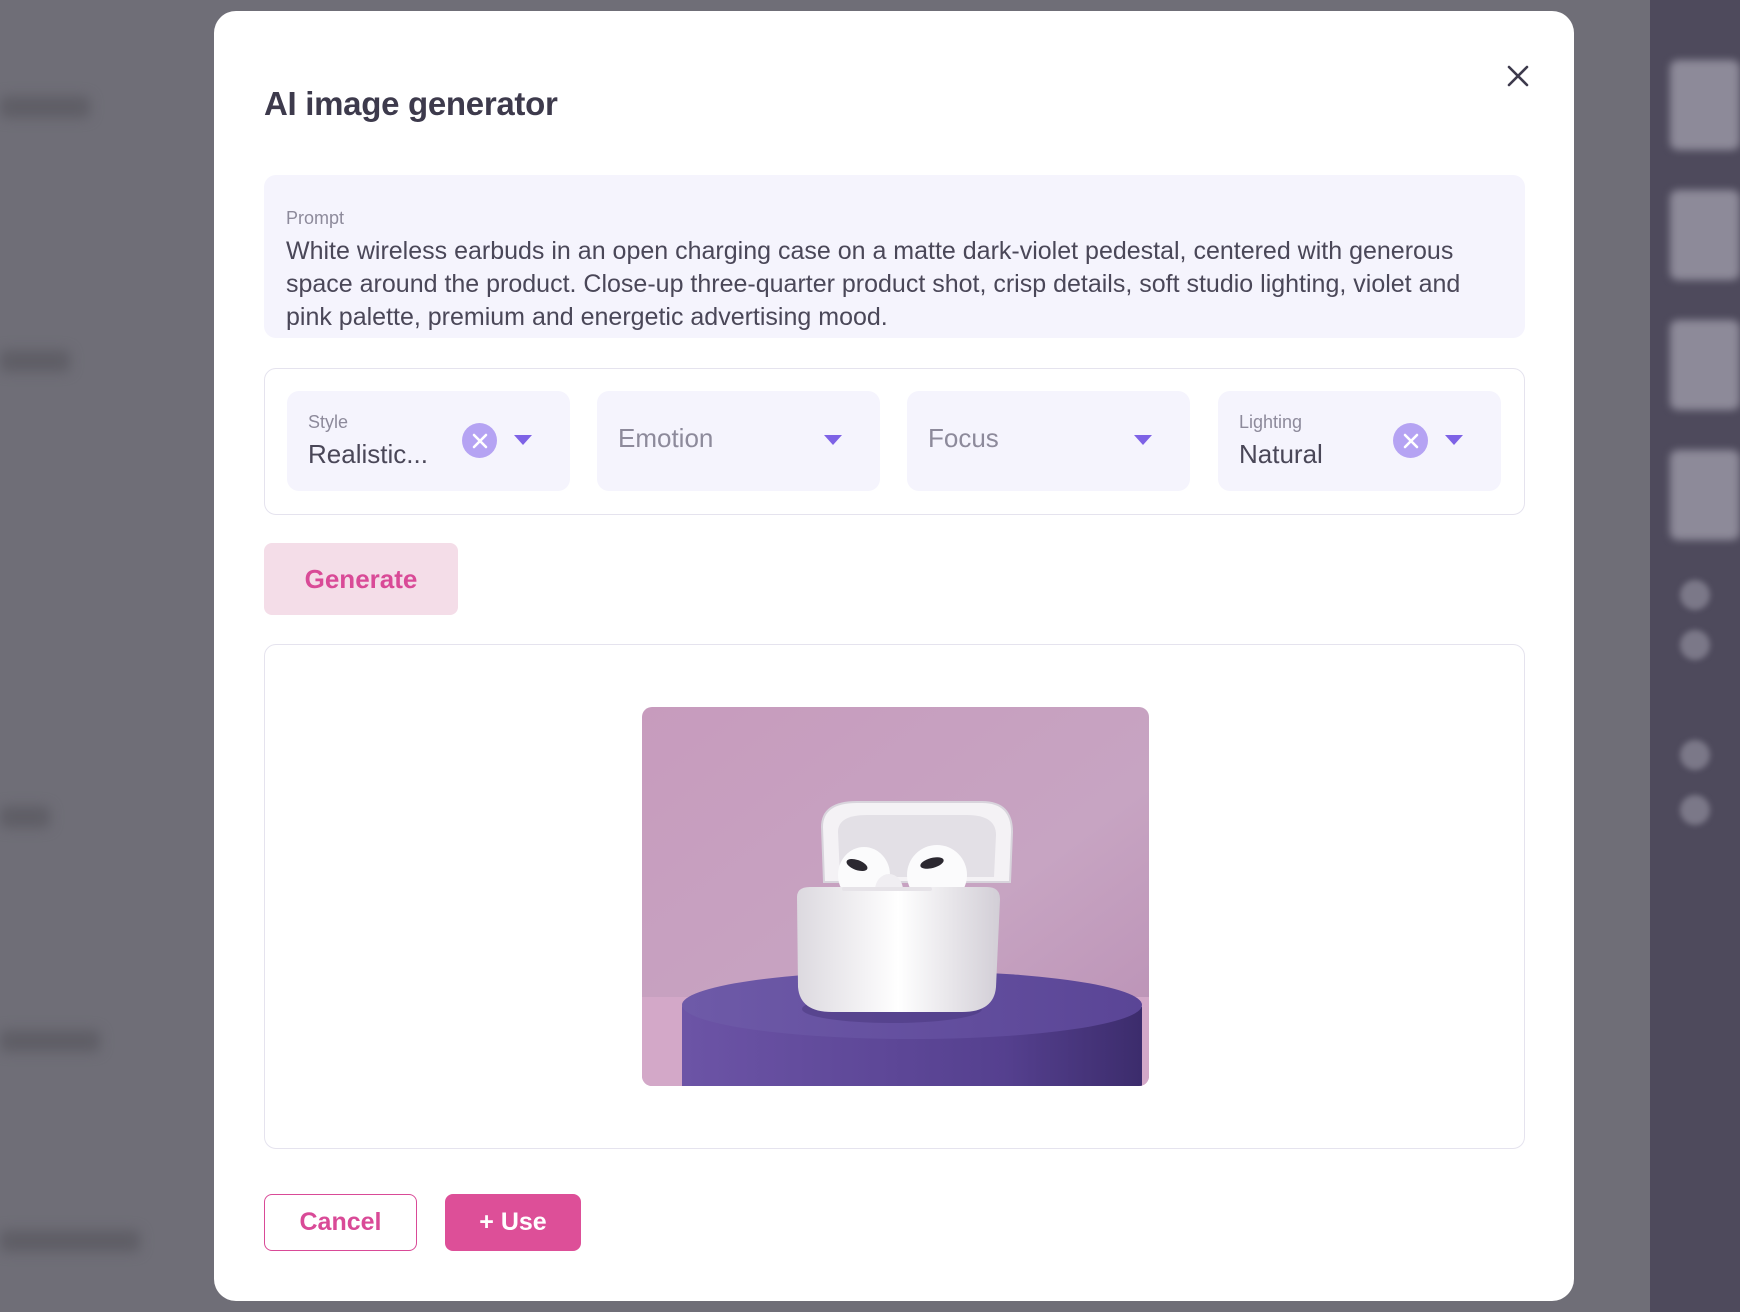 This screenshot has width=1740, height=1312. I want to click on earbuds-product-image, so click(895, 896).